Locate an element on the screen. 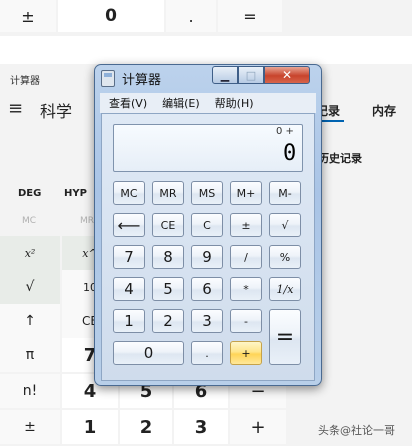 The height and width of the screenshot is (446, 412). win7-window-title: 计算器 is located at coordinates (142, 80).